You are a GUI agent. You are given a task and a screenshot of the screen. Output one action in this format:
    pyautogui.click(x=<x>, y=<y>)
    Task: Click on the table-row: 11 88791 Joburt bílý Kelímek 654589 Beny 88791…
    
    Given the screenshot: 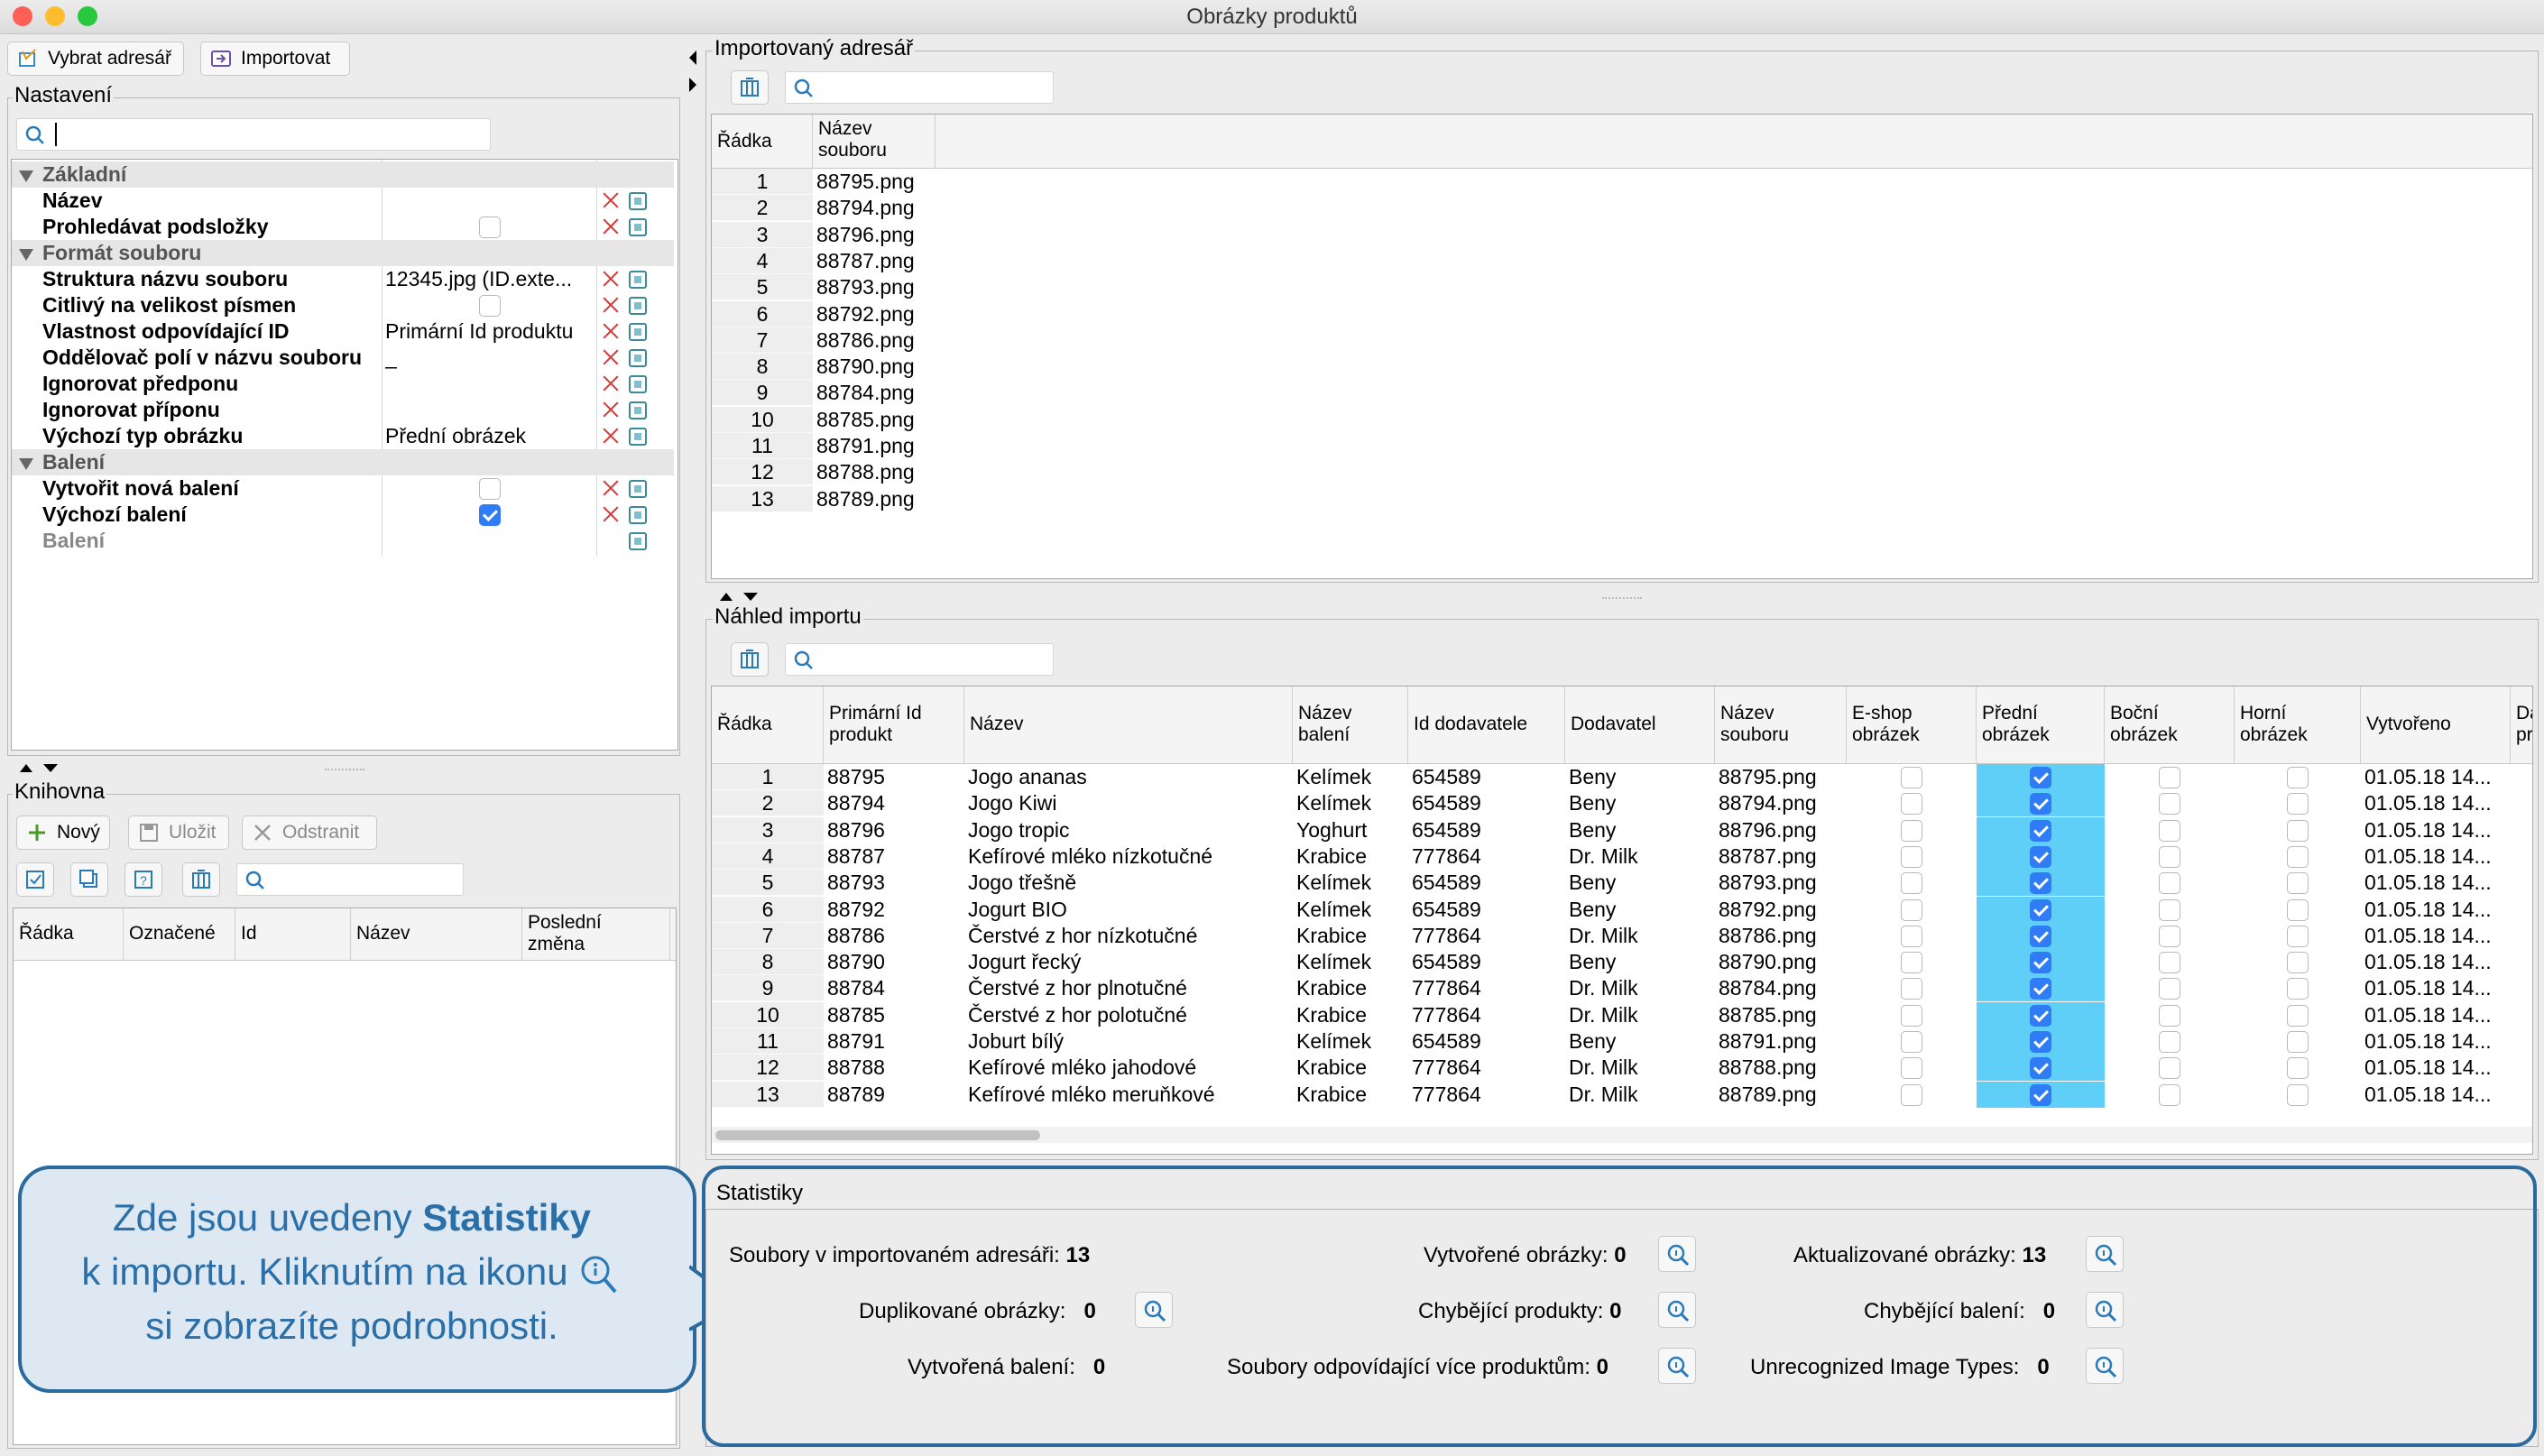 What is the action you would take?
    pyautogui.click(x=1622, y=1042)
    